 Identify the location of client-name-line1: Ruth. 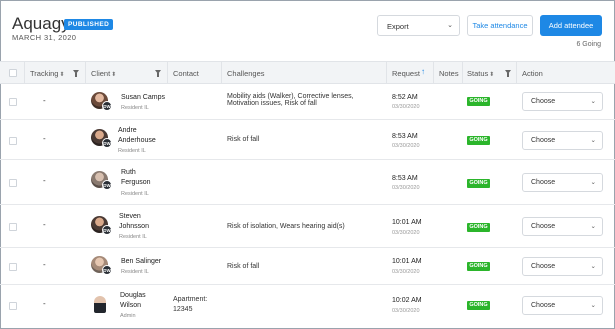
(128, 172).